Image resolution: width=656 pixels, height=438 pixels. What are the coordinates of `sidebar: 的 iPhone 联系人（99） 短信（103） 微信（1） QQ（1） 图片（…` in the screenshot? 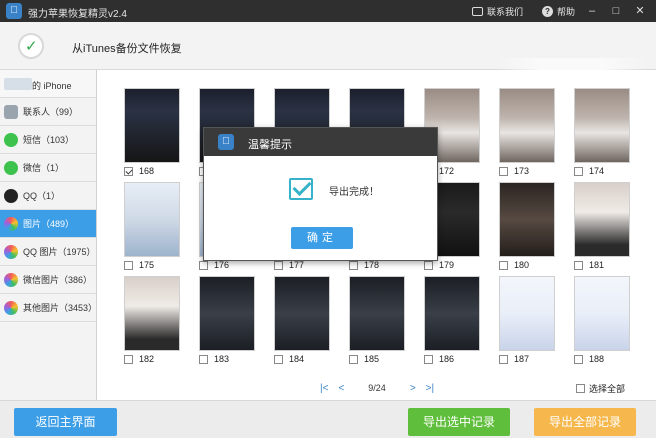 It's located at (48, 235).